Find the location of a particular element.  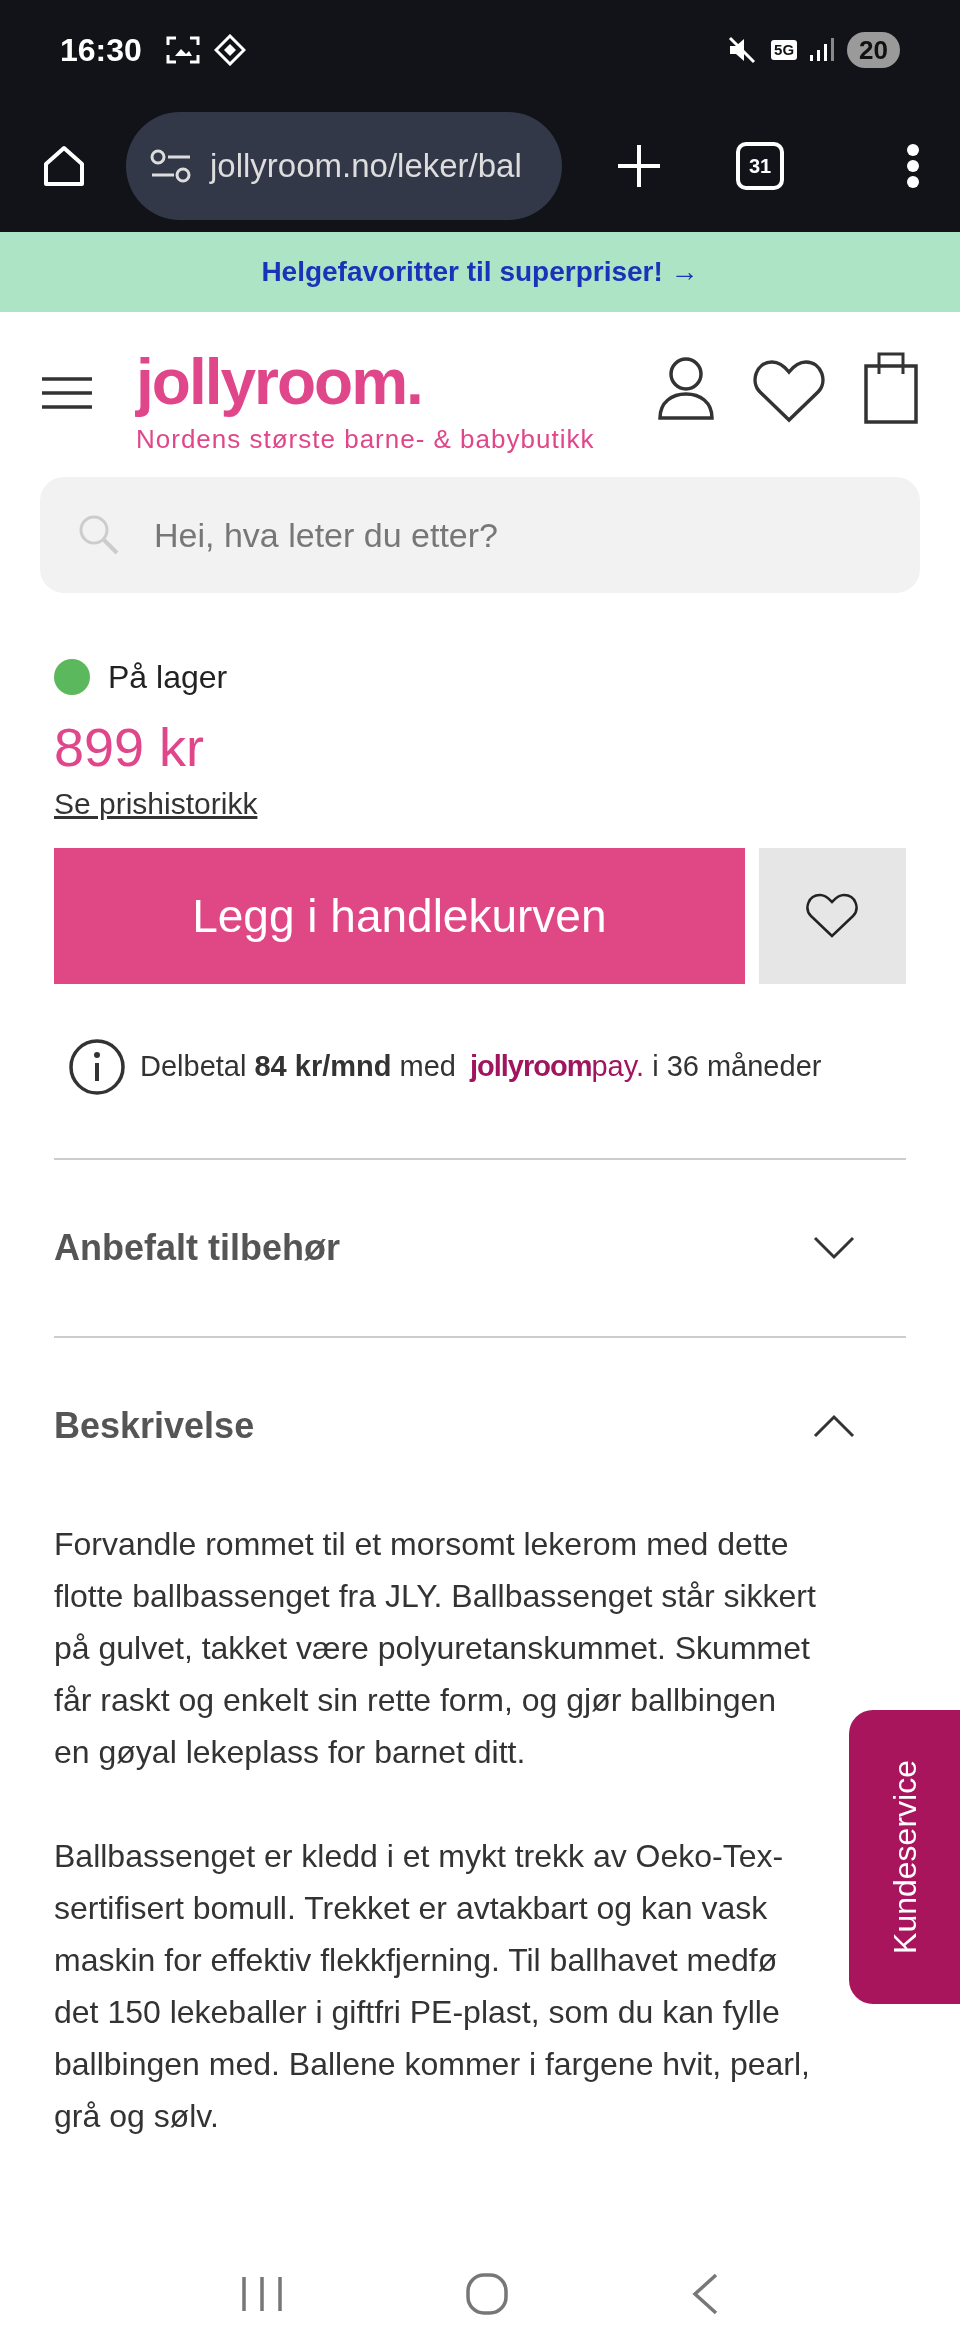

site-settings-icon is located at coordinates (171, 166).